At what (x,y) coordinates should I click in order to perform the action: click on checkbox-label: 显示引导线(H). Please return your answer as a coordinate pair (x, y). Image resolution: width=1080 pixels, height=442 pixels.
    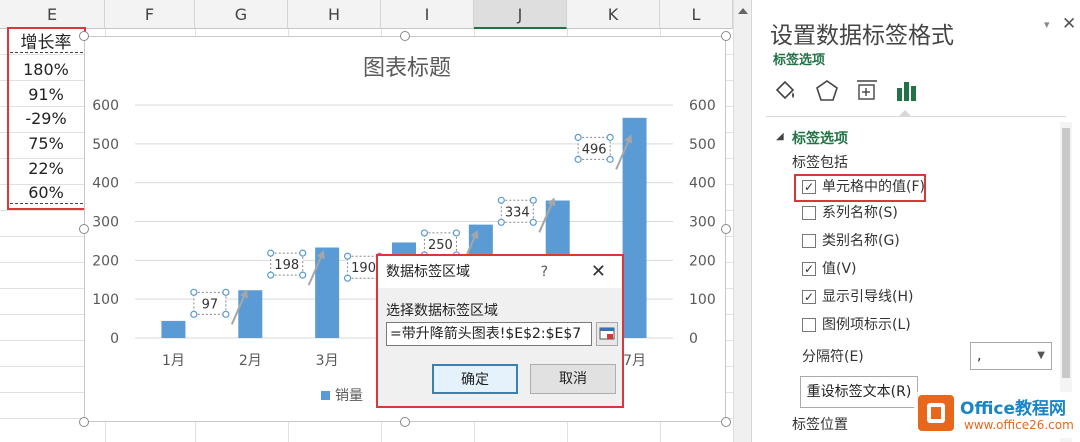
    Looking at the image, I should click on (868, 297).